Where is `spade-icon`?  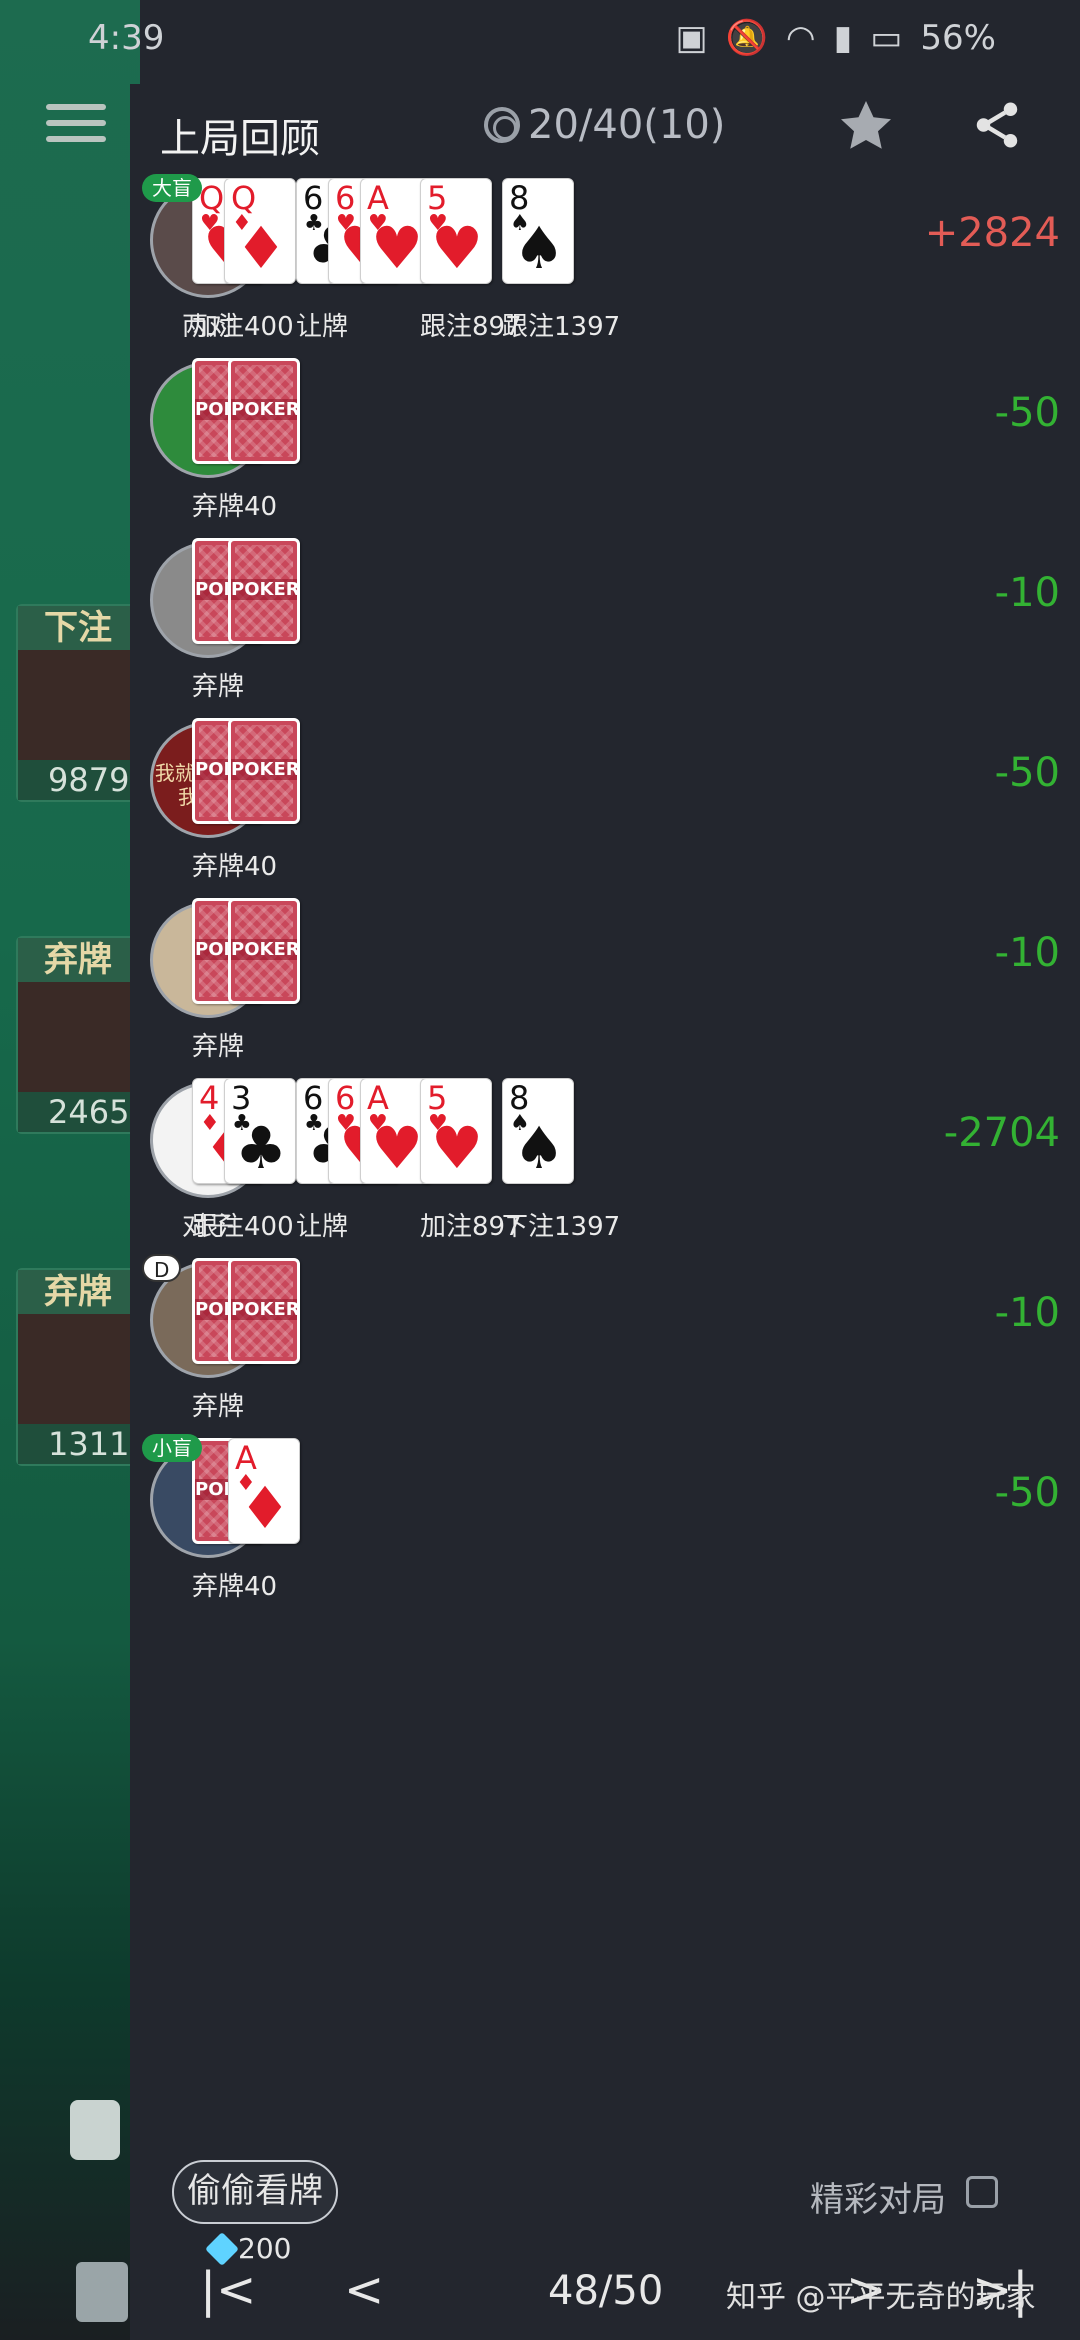 spade-icon is located at coordinates (95, 2130).